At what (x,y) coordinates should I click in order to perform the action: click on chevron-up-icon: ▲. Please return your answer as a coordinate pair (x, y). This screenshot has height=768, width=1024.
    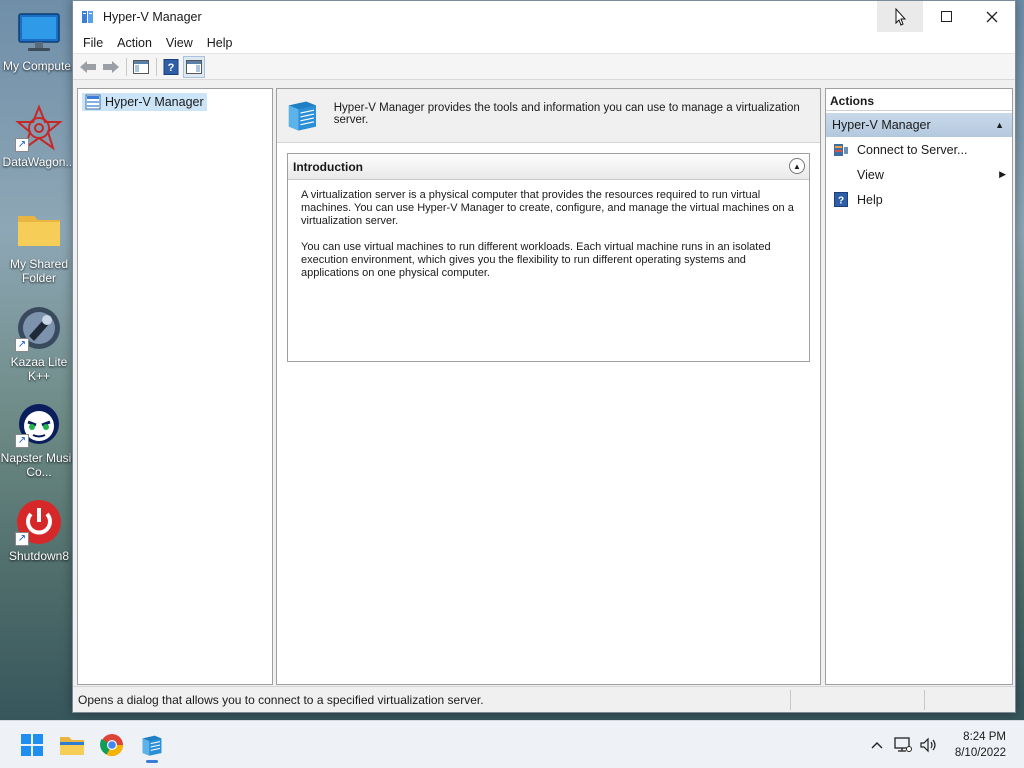
    Looking at the image, I should click on (797, 166).